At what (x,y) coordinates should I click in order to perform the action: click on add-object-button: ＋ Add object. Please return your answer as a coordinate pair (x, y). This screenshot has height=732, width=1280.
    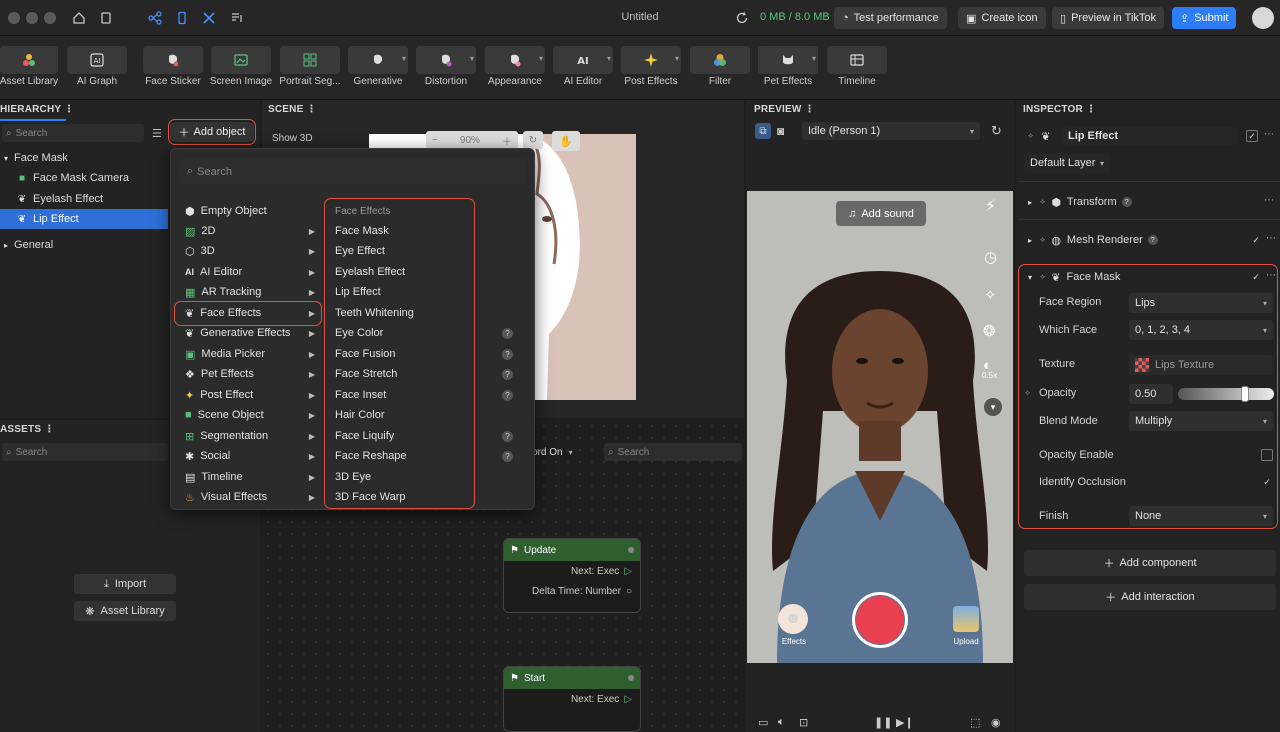
    Looking at the image, I should click on (212, 132).